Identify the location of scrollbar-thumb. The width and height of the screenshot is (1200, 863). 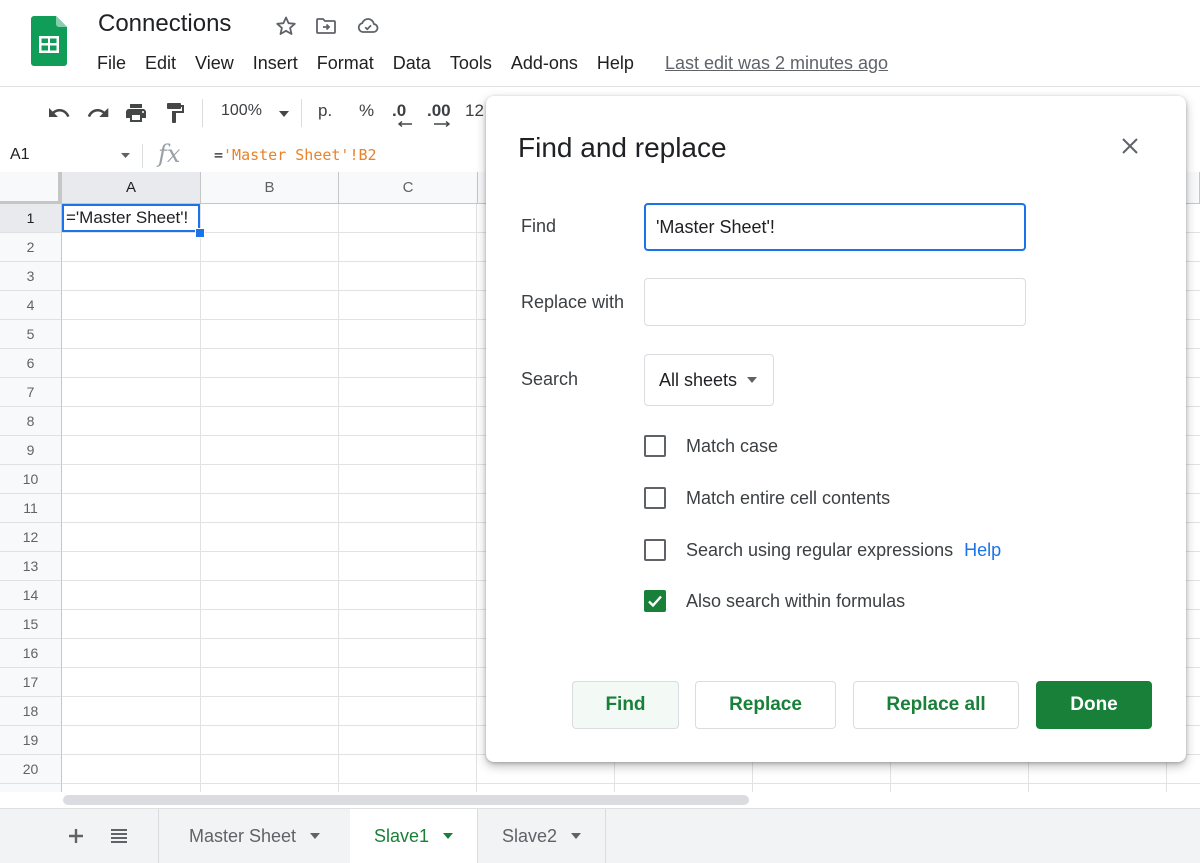
(406, 800).